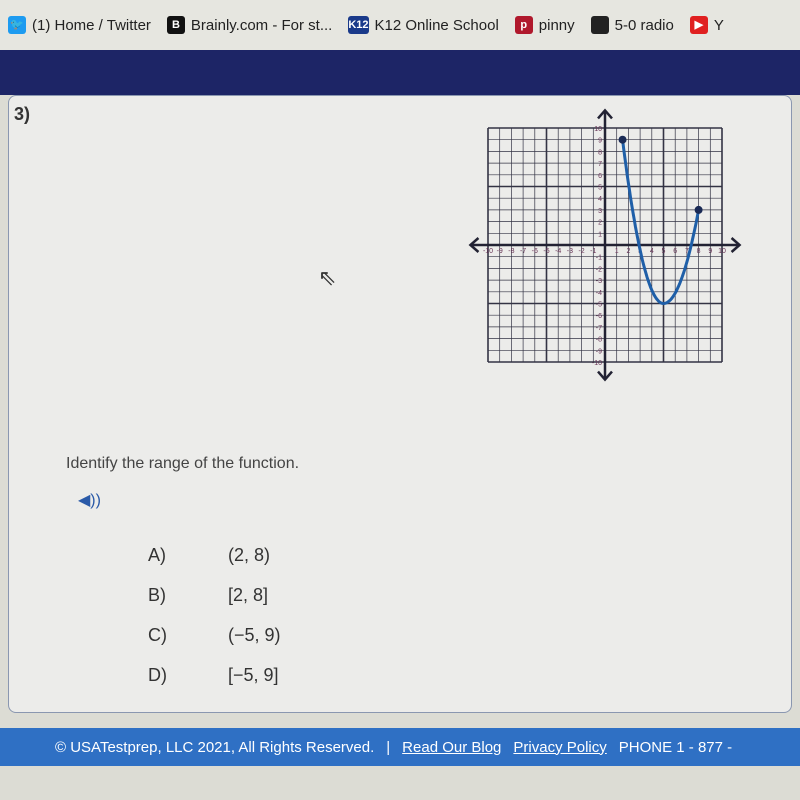 This screenshot has width=800, height=800. What do you see at coordinates (600, 141) in the screenshot?
I see `y-tick-label: 9` at bounding box center [600, 141].